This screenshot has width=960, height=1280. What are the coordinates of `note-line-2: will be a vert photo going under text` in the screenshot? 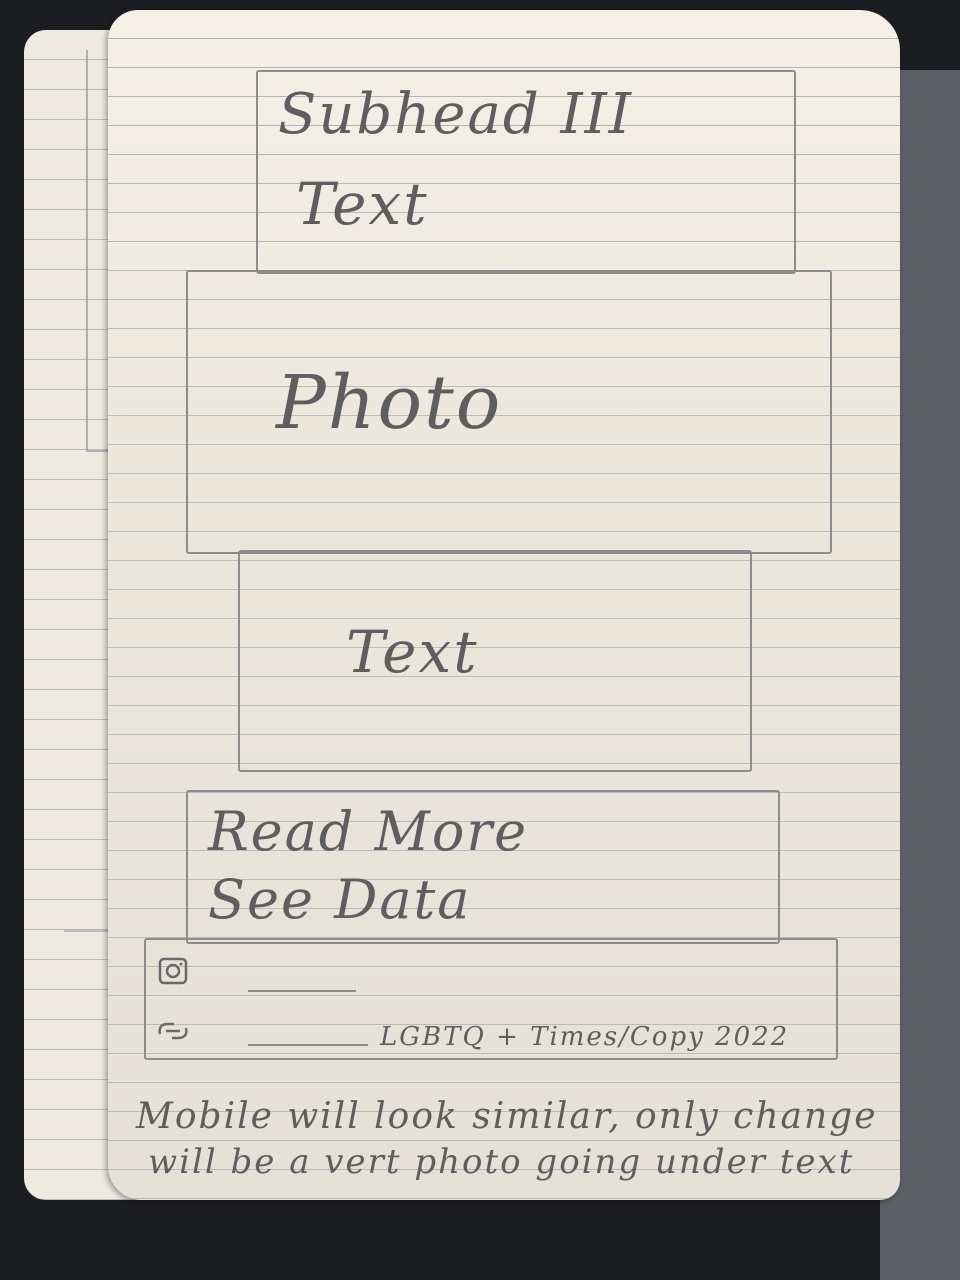 It's located at (501, 1162).